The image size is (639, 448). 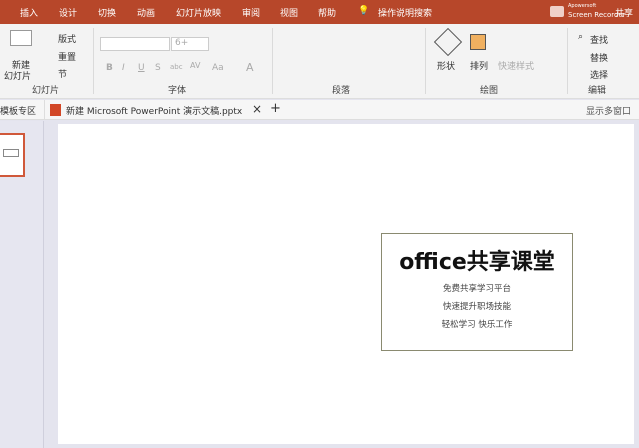 What do you see at coordinates (67, 38) in the screenshot?
I see `layout-button: 版式` at bounding box center [67, 38].